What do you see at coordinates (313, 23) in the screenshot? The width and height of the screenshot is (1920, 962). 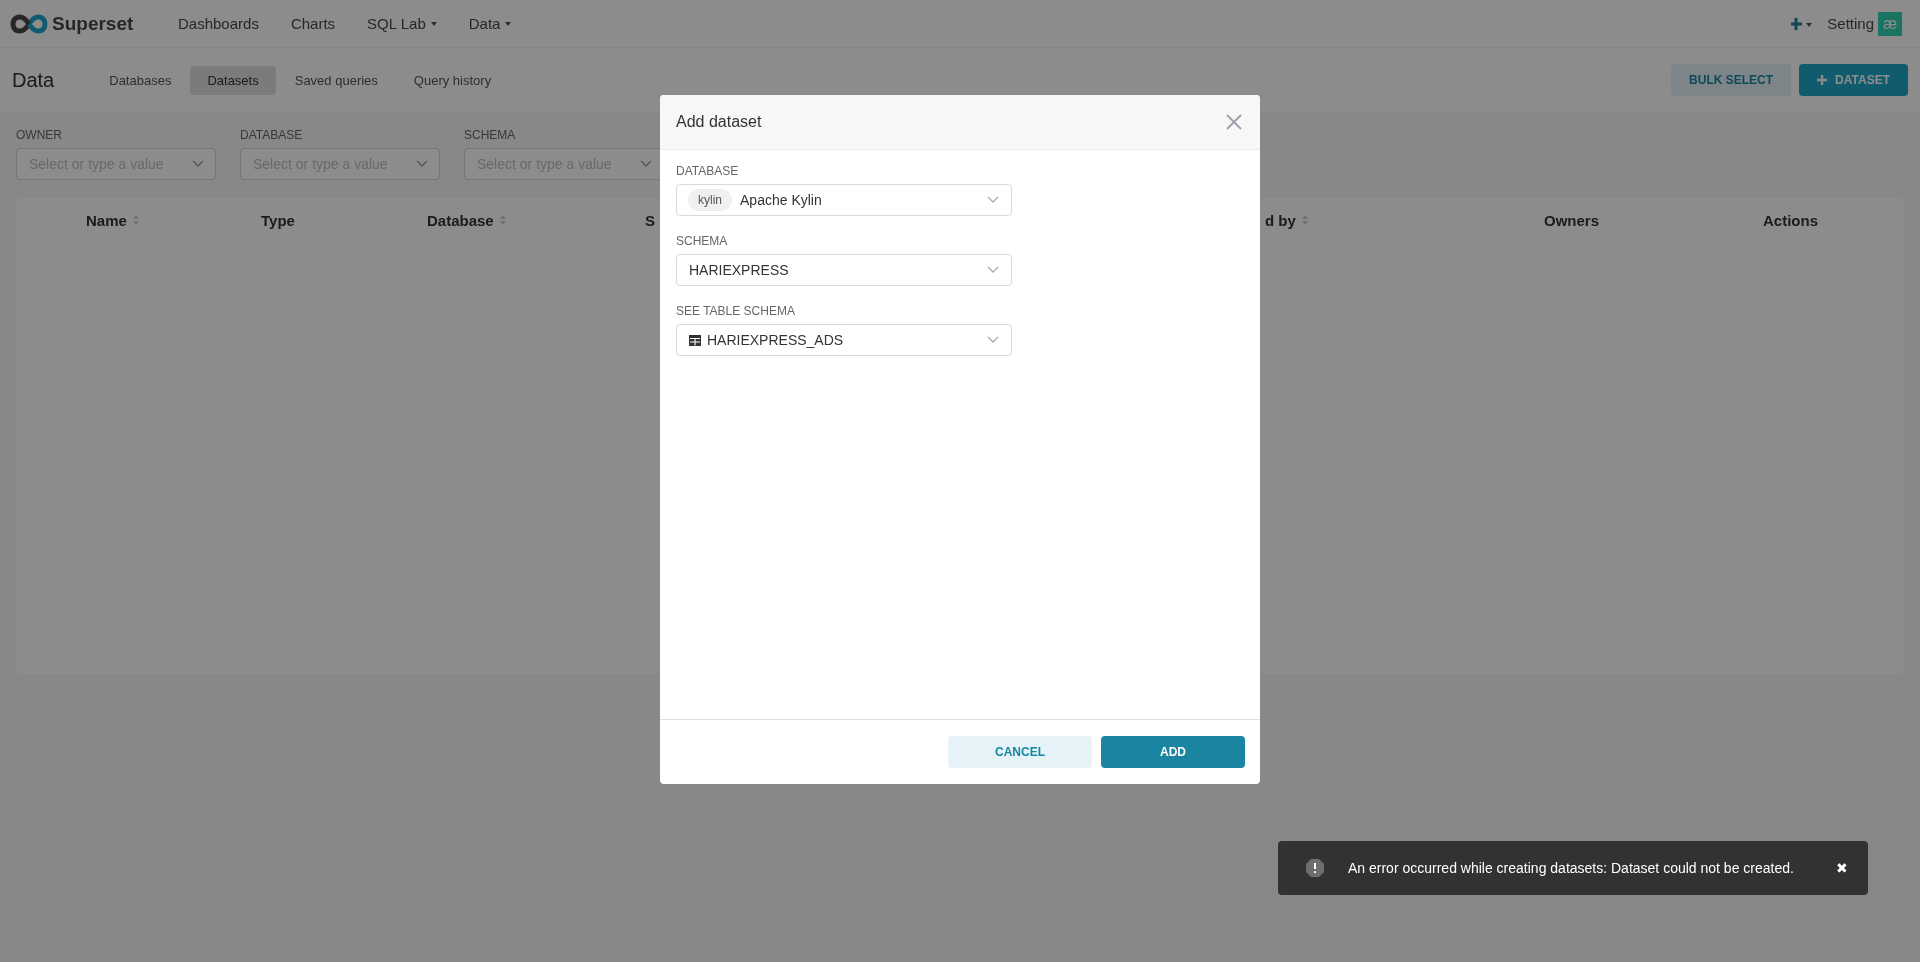 I see `nav-menu-item: Charts` at bounding box center [313, 23].